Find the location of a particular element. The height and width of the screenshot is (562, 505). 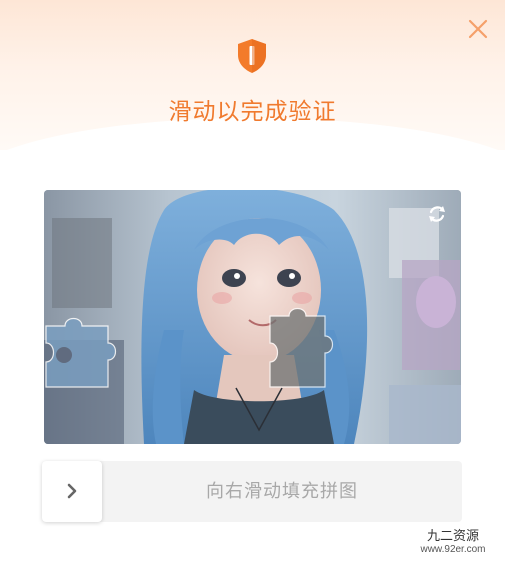

close-icon is located at coordinates (478, 29).